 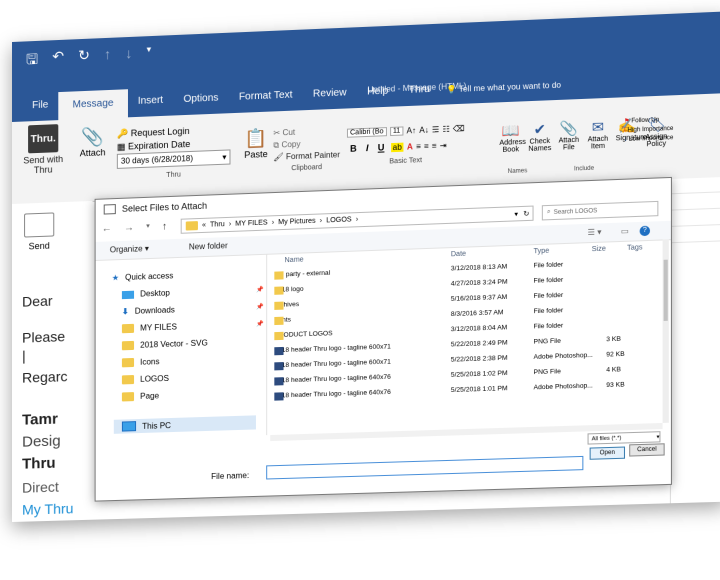 I want to click on up-arrow-icon: ↑, so click(x=107, y=58).